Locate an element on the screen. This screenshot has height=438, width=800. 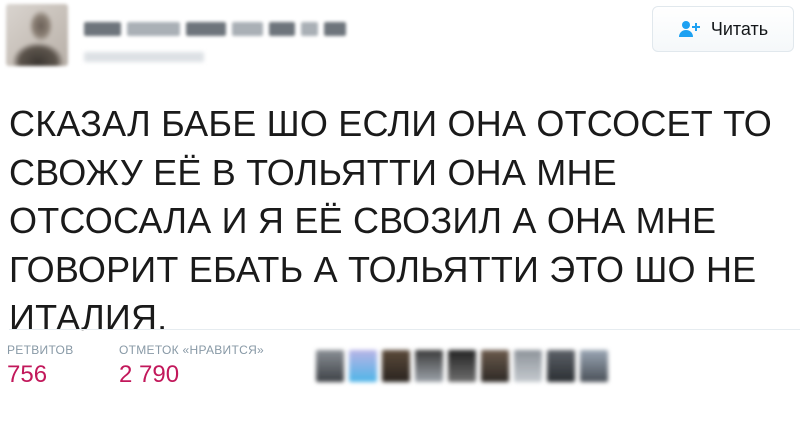
author-handle-blurred is located at coordinates (144, 57).